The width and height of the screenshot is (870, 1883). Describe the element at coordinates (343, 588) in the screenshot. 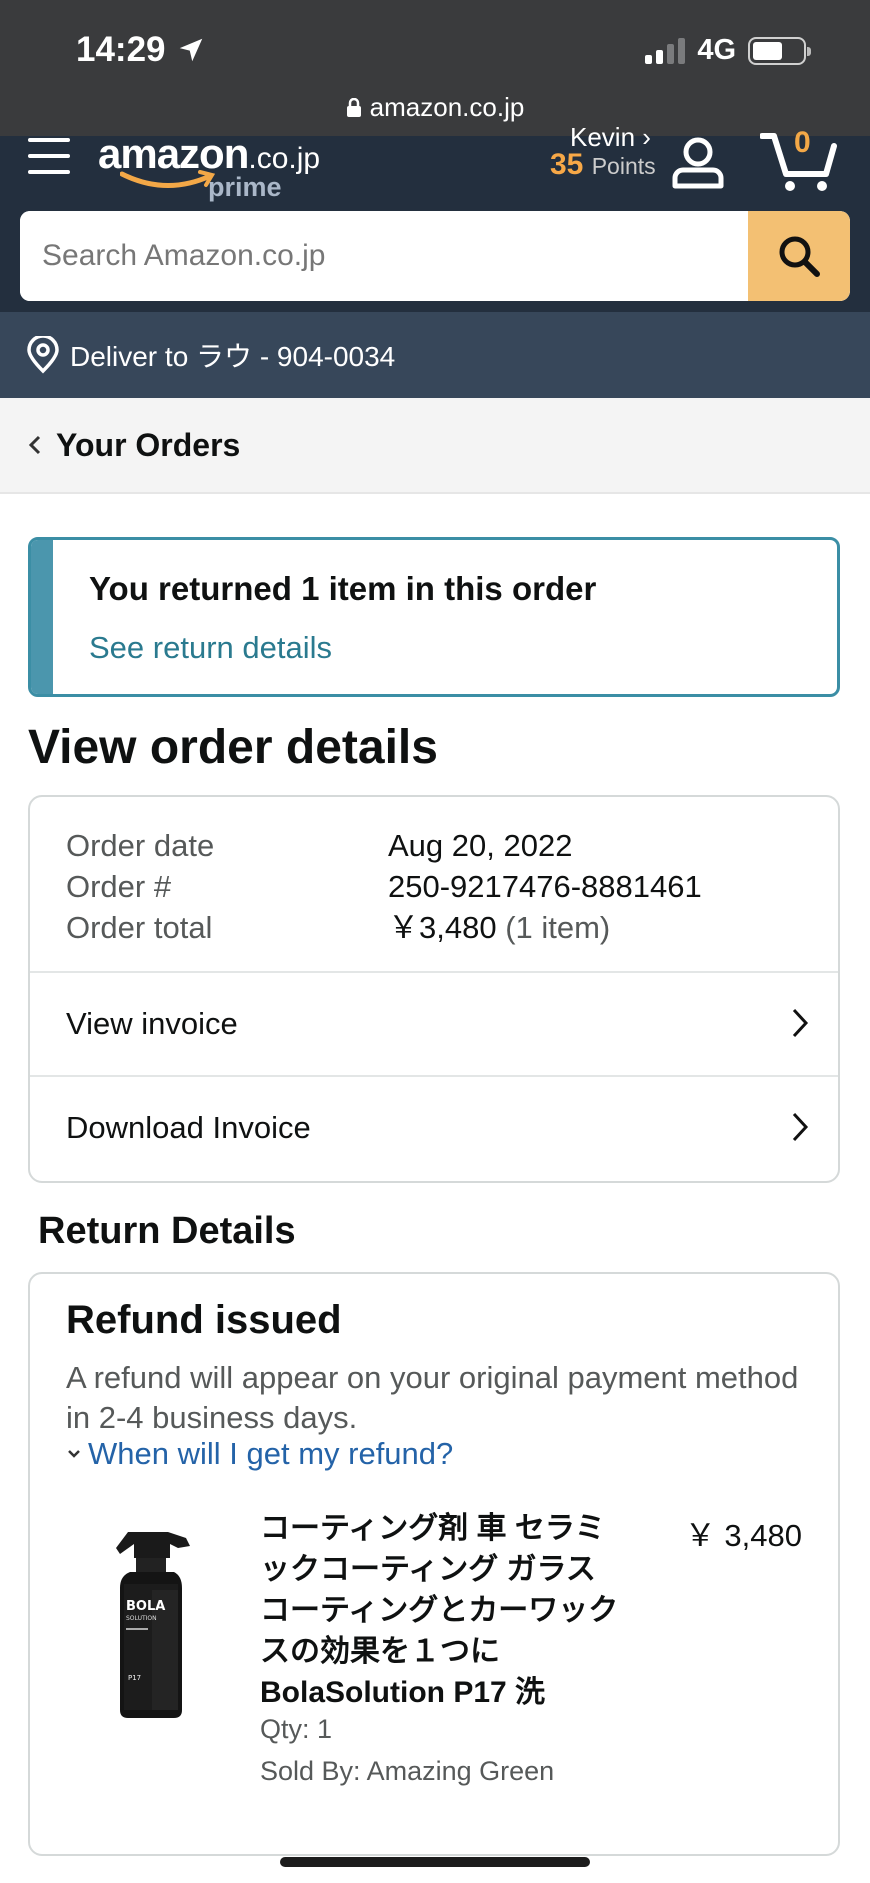

I see `banner-title: You returned 1 item in this order` at that location.